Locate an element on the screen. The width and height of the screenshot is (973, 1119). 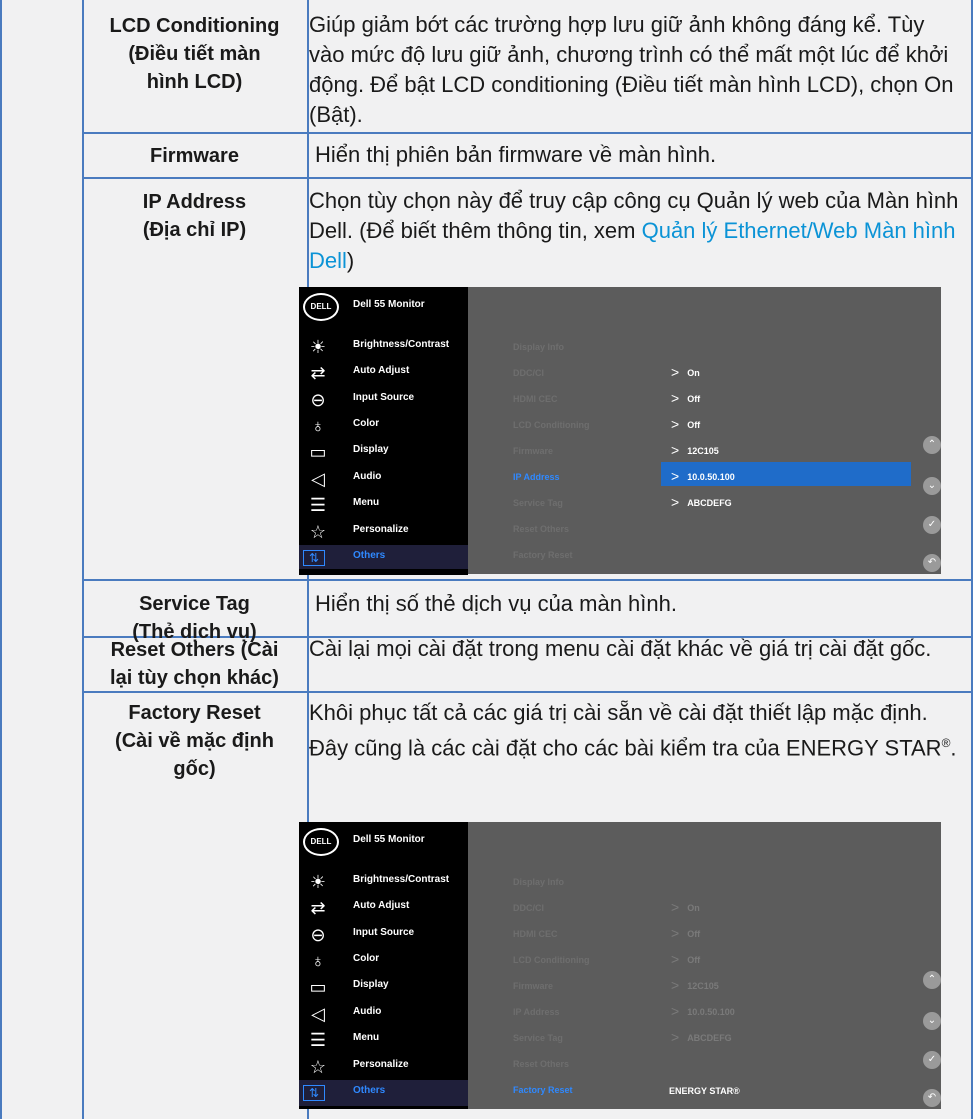
energy-star-label: ENERGY STAR® is located at coordinates (704, 1091).